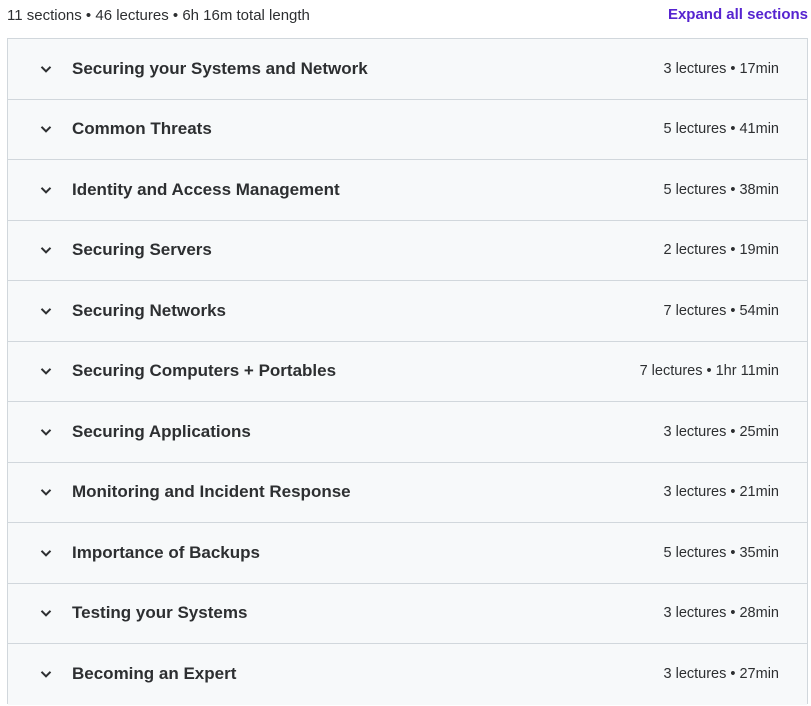  I want to click on section-title: Testing your Systems, so click(160, 613).